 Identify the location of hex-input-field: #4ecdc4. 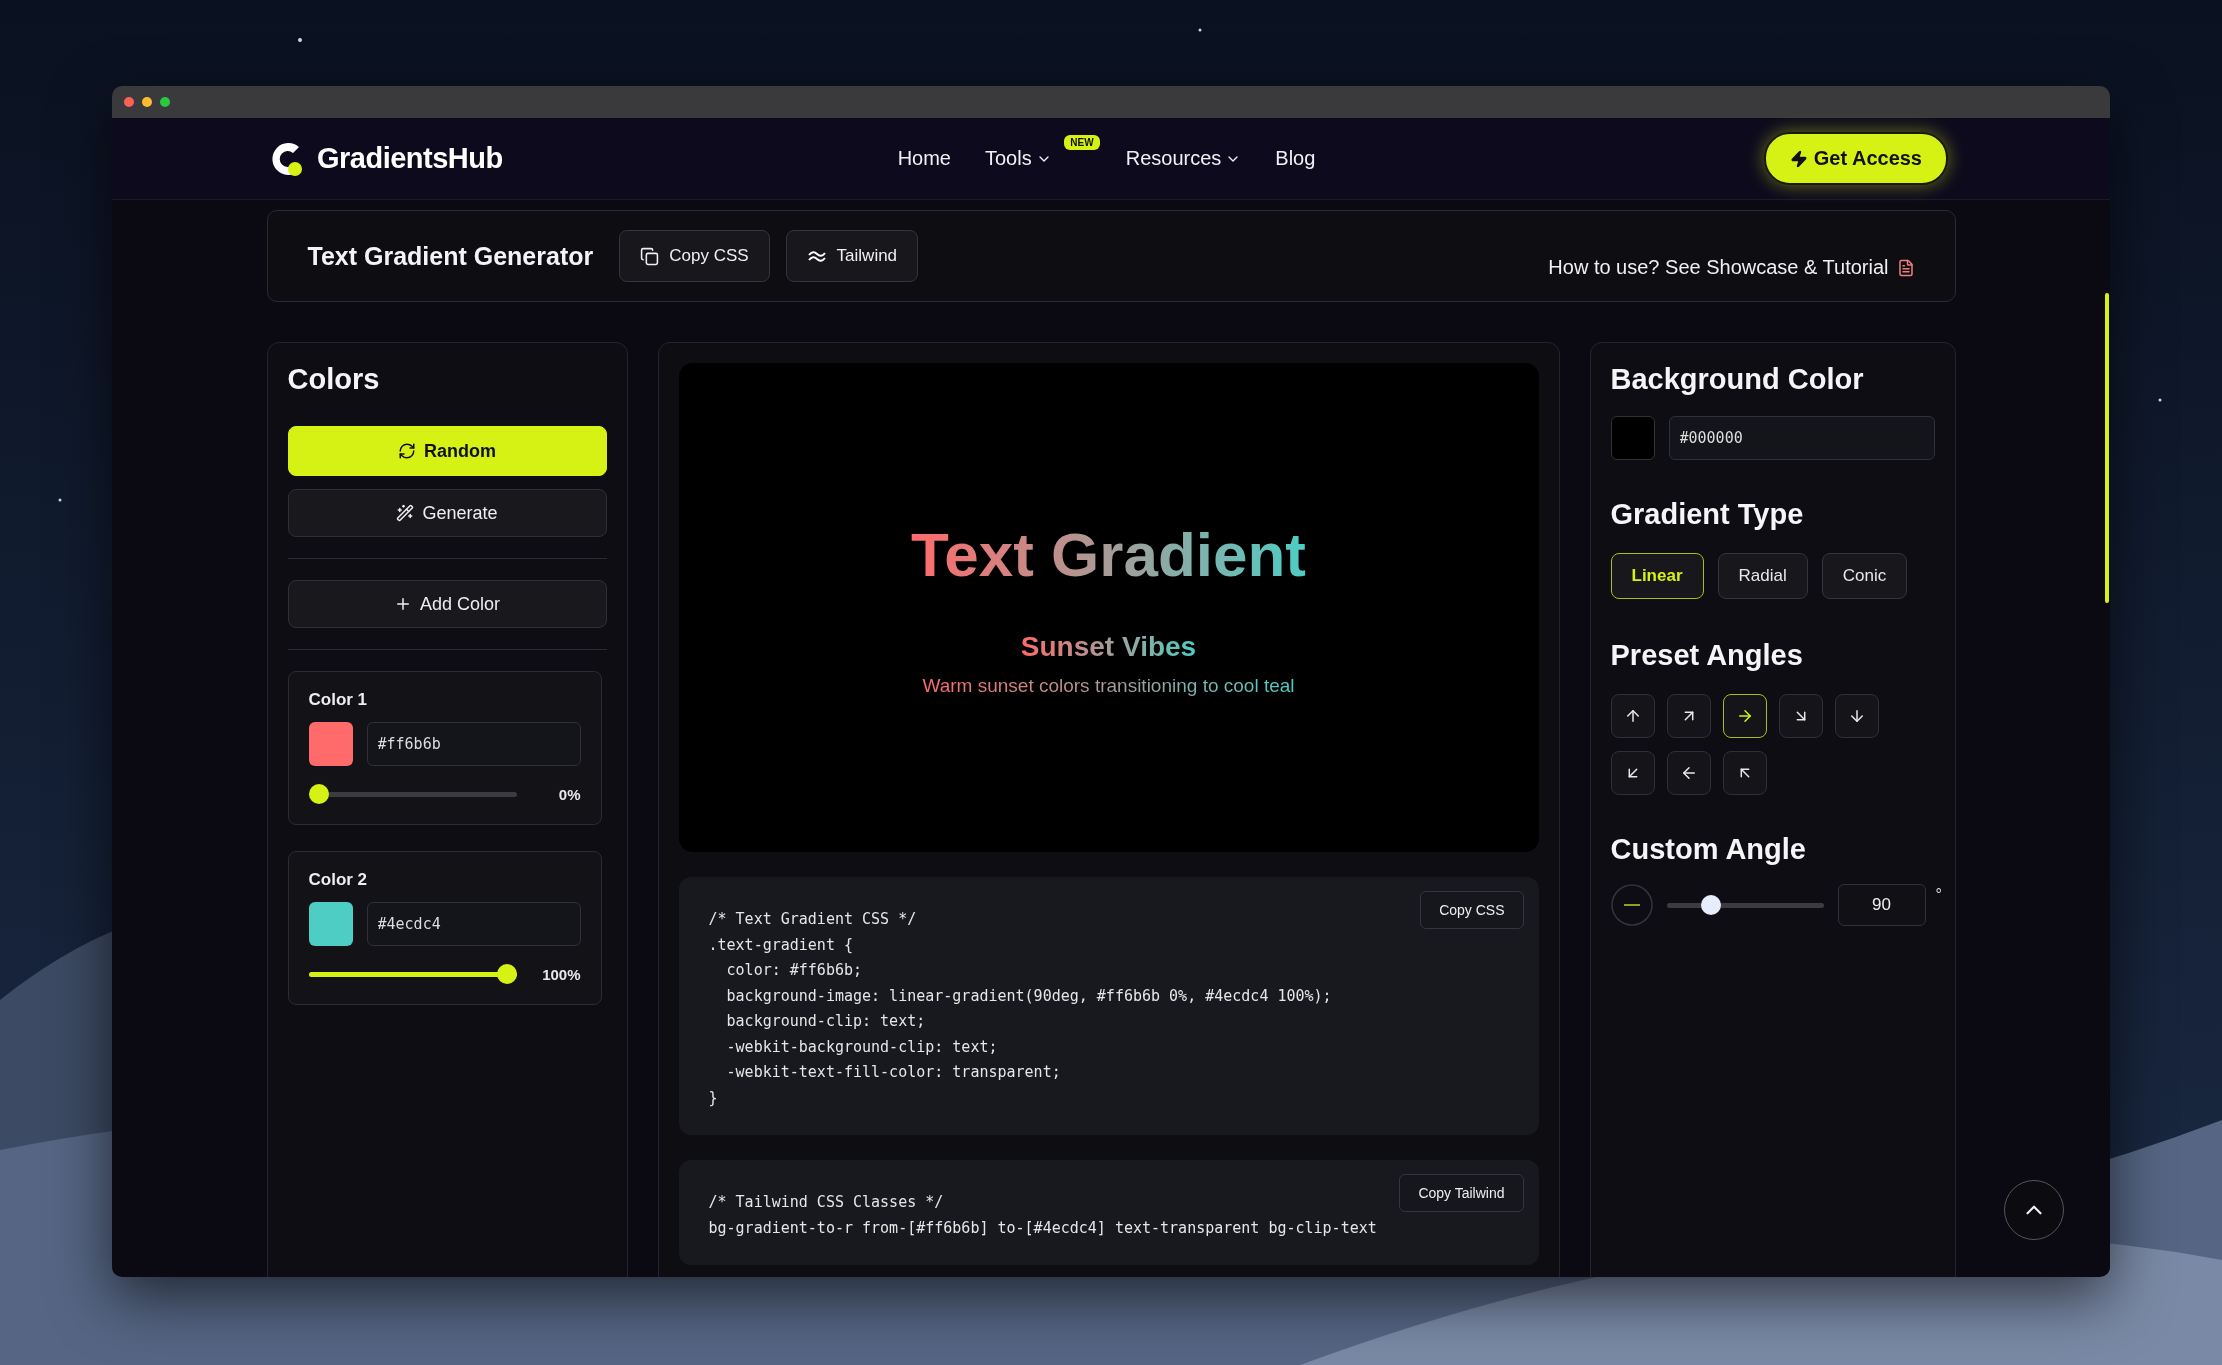
(473, 924).